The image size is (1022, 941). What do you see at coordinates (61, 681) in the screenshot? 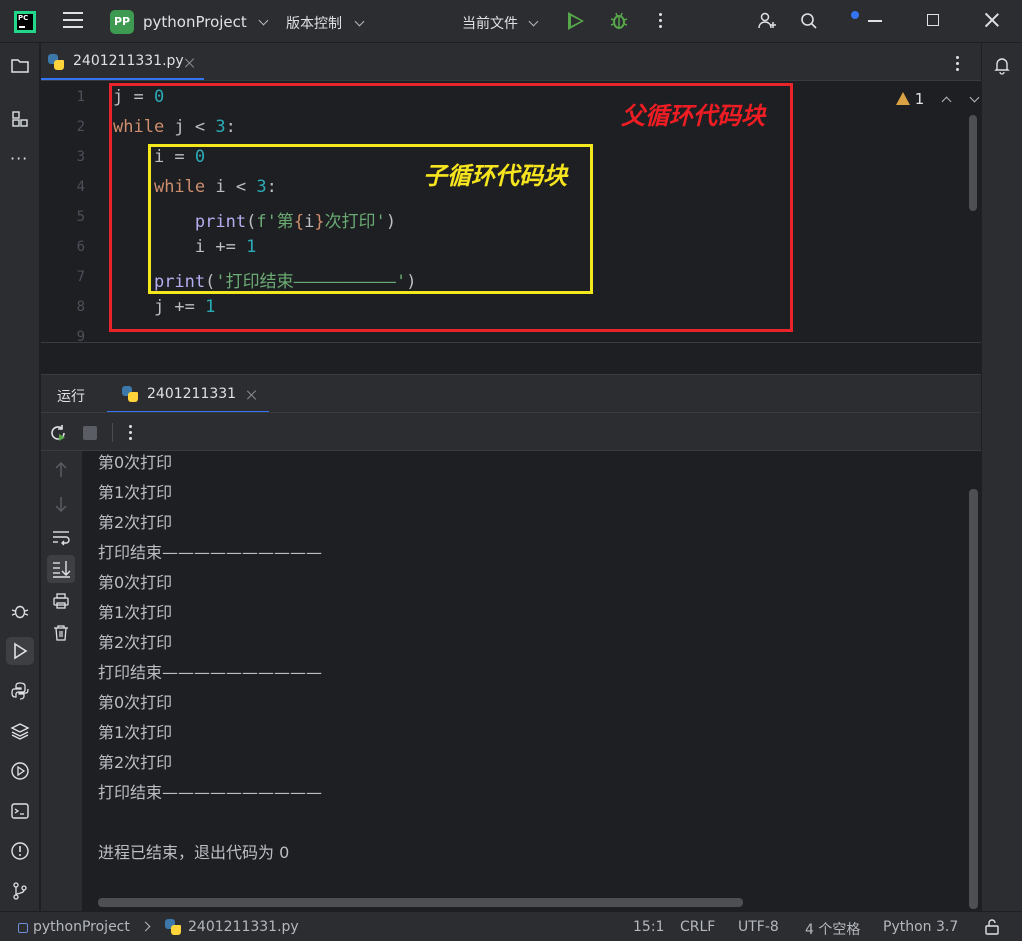
I see `run-side-toolbar` at bounding box center [61, 681].